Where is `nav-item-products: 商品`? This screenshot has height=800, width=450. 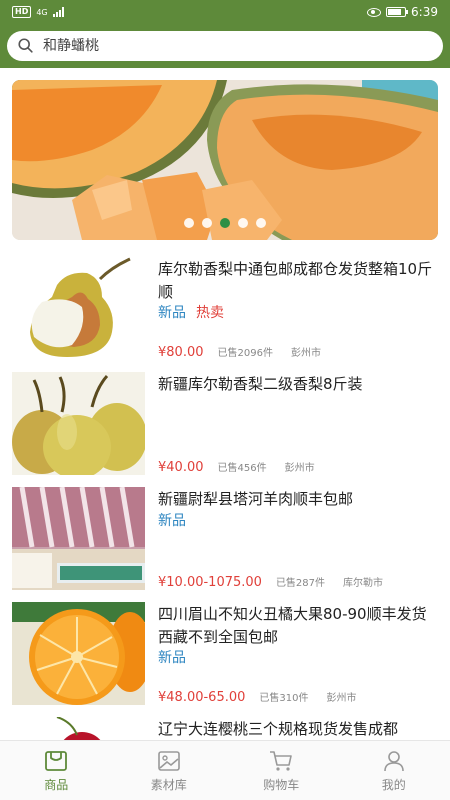
nav-item-products: 商品 is located at coordinates (56, 770).